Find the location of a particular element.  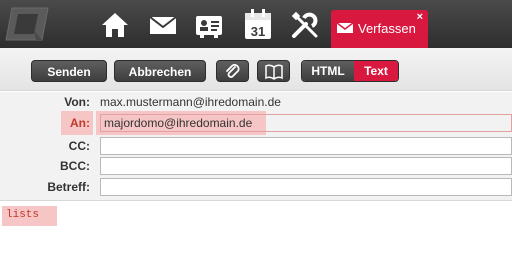

home-icon is located at coordinates (115, 25).